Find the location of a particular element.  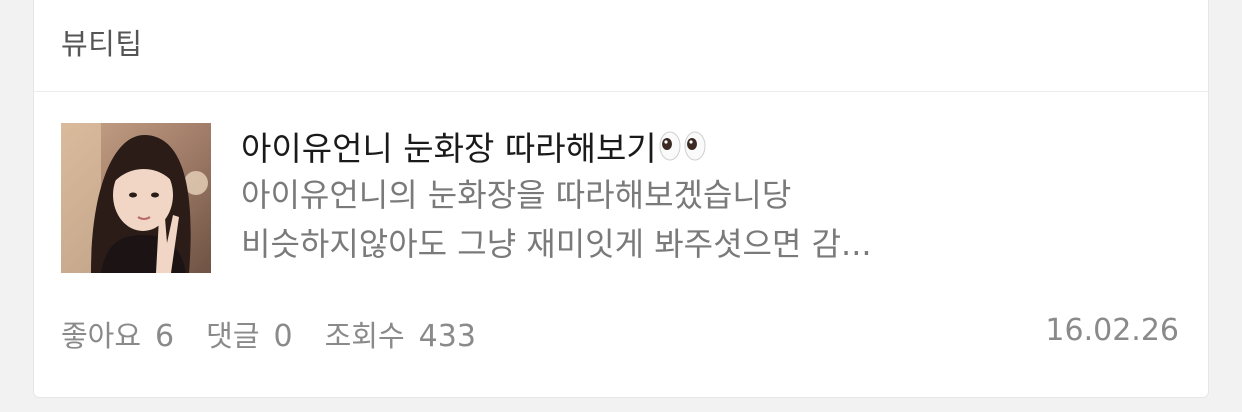

thumbnail-image is located at coordinates (136, 198).